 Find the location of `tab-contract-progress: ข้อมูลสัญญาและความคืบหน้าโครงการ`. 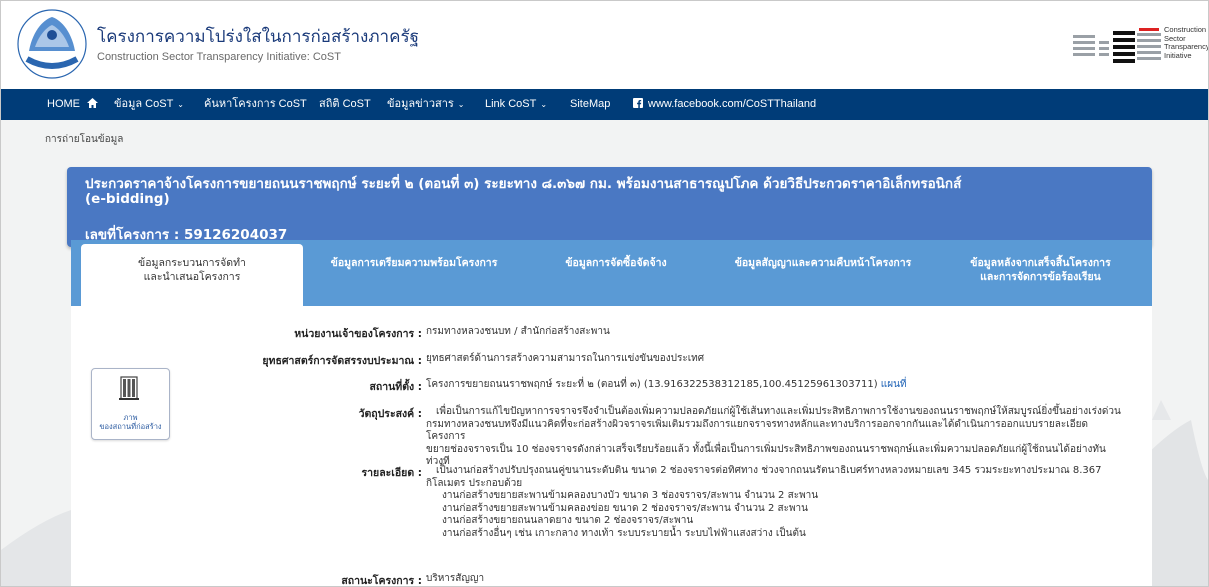

tab-contract-progress: ข้อมูลสัญญาและความคืบหน้าโครงการ is located at coordinates (823, 273).